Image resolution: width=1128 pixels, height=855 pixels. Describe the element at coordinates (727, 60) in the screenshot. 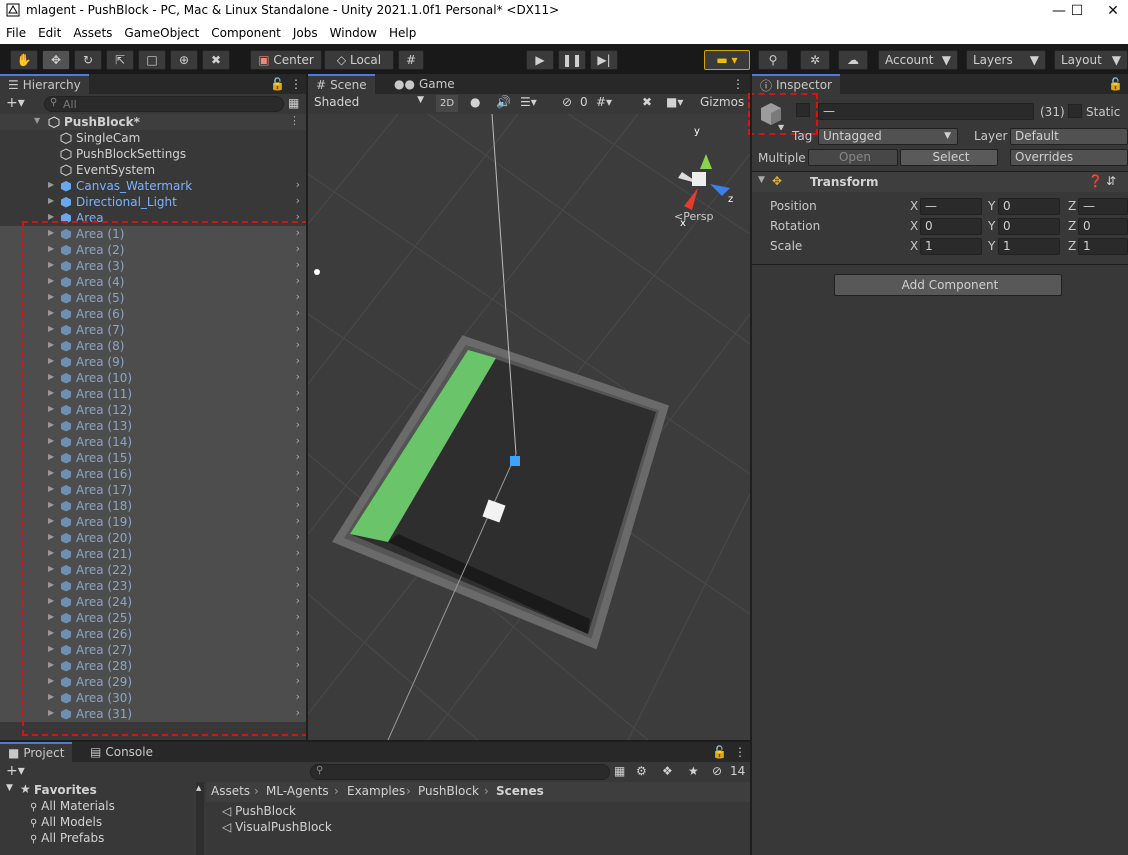

I see `collab-button: ▬ ▾` at that location.